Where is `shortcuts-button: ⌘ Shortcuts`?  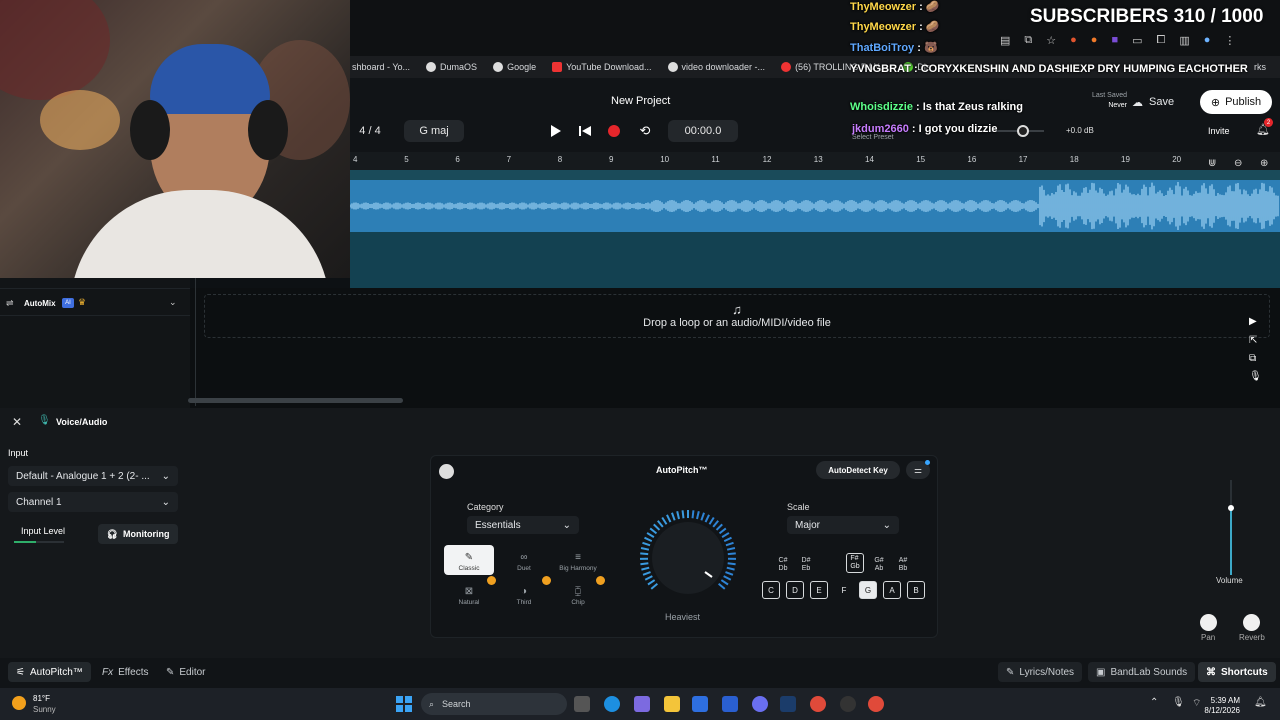
shortcuts-button: ⌘ Shortcuts is located at coordinates (1237, 672).